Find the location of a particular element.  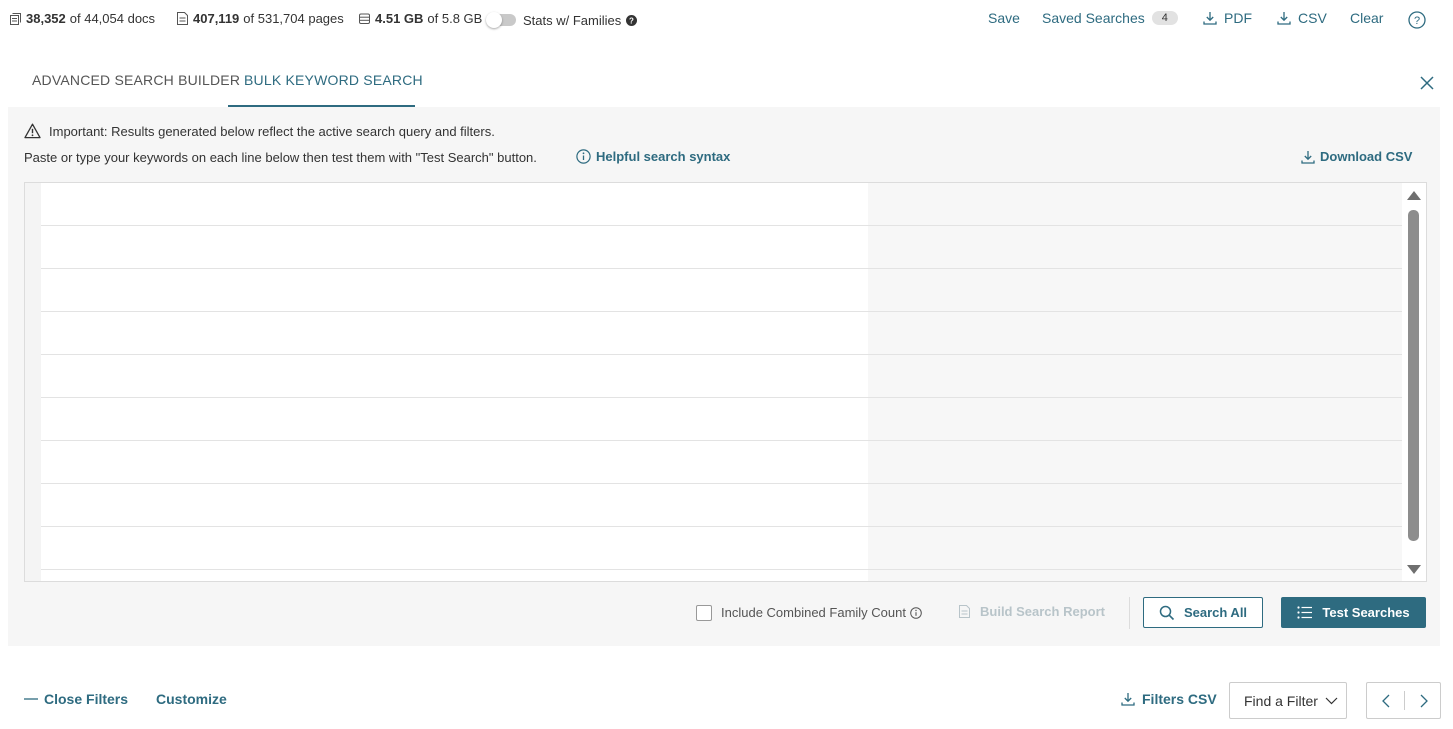

customize-button: Customize is located at coordinates (191, 699).